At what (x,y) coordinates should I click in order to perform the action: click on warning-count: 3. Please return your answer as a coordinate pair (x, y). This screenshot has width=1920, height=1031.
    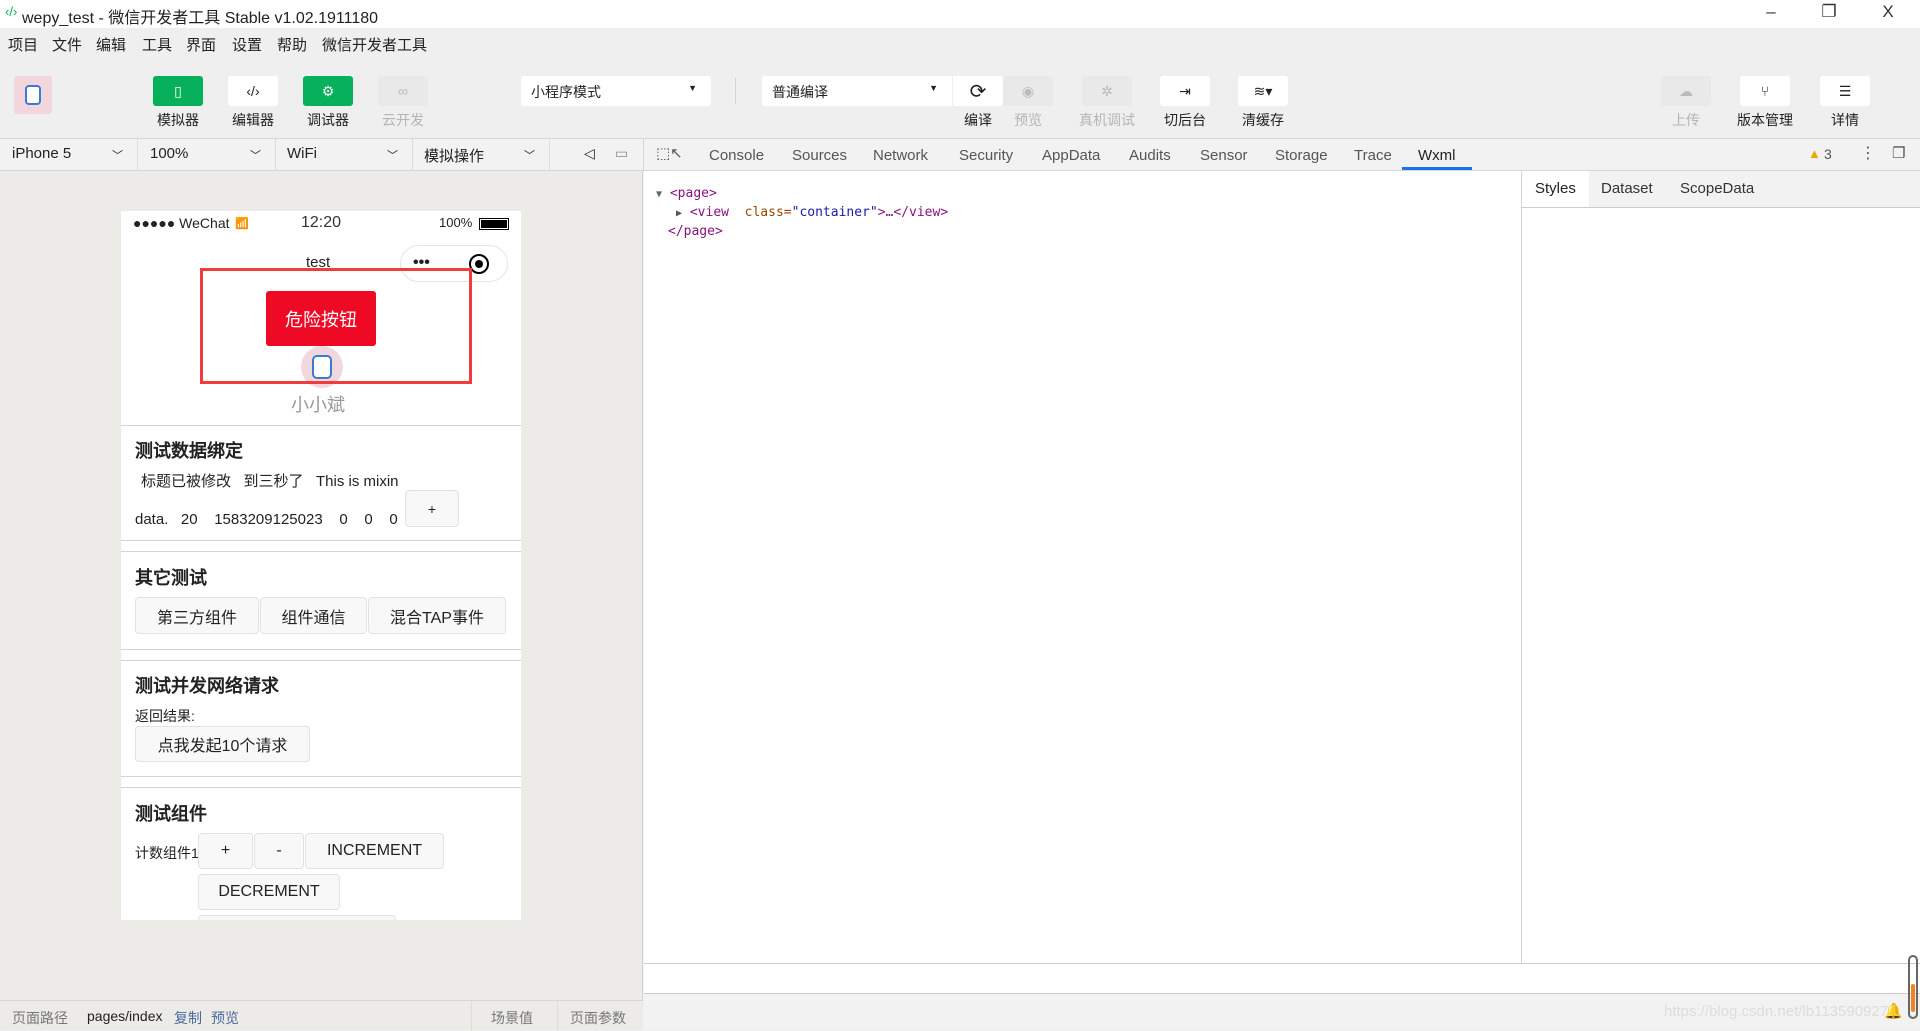
    Looking at the image, I should click on (1828, 154).